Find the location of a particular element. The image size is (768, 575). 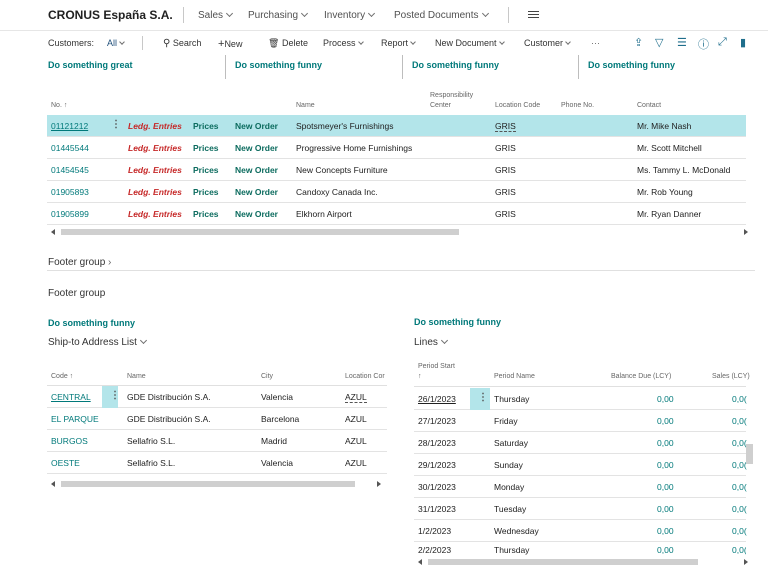

column-header-sales: Sales (LCY) is located at coordinates (731, 376).